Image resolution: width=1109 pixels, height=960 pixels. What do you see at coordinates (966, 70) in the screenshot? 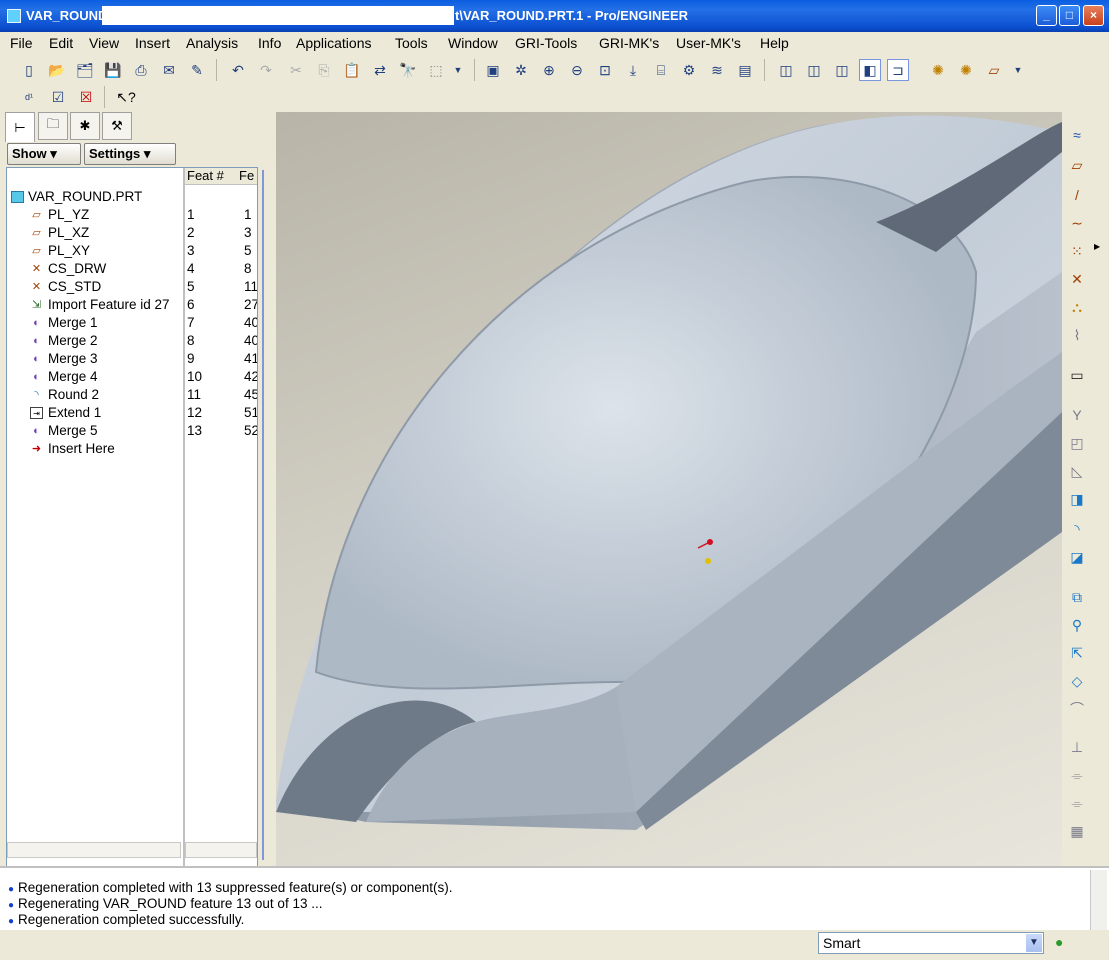
I see `datum-points-icon: ✺` at bounding box center [966, 70].